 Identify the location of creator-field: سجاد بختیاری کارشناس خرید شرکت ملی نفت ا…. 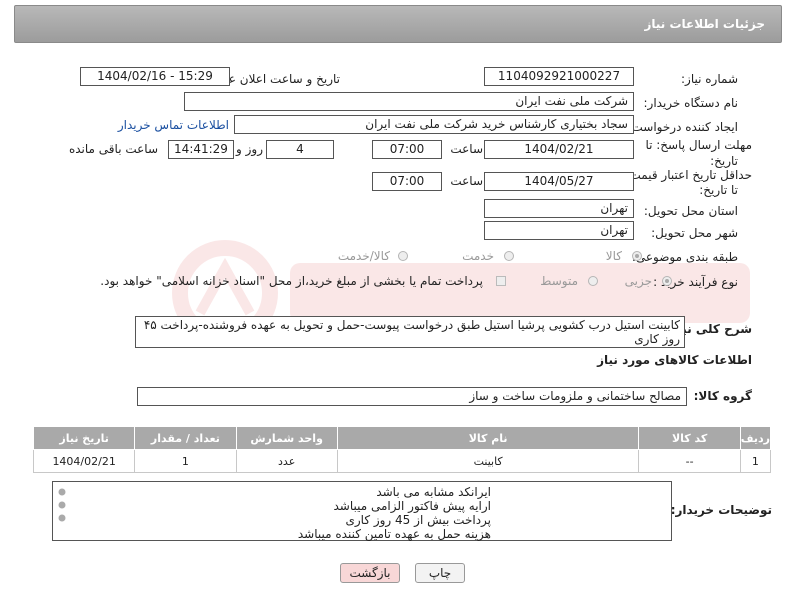
(434, 124).